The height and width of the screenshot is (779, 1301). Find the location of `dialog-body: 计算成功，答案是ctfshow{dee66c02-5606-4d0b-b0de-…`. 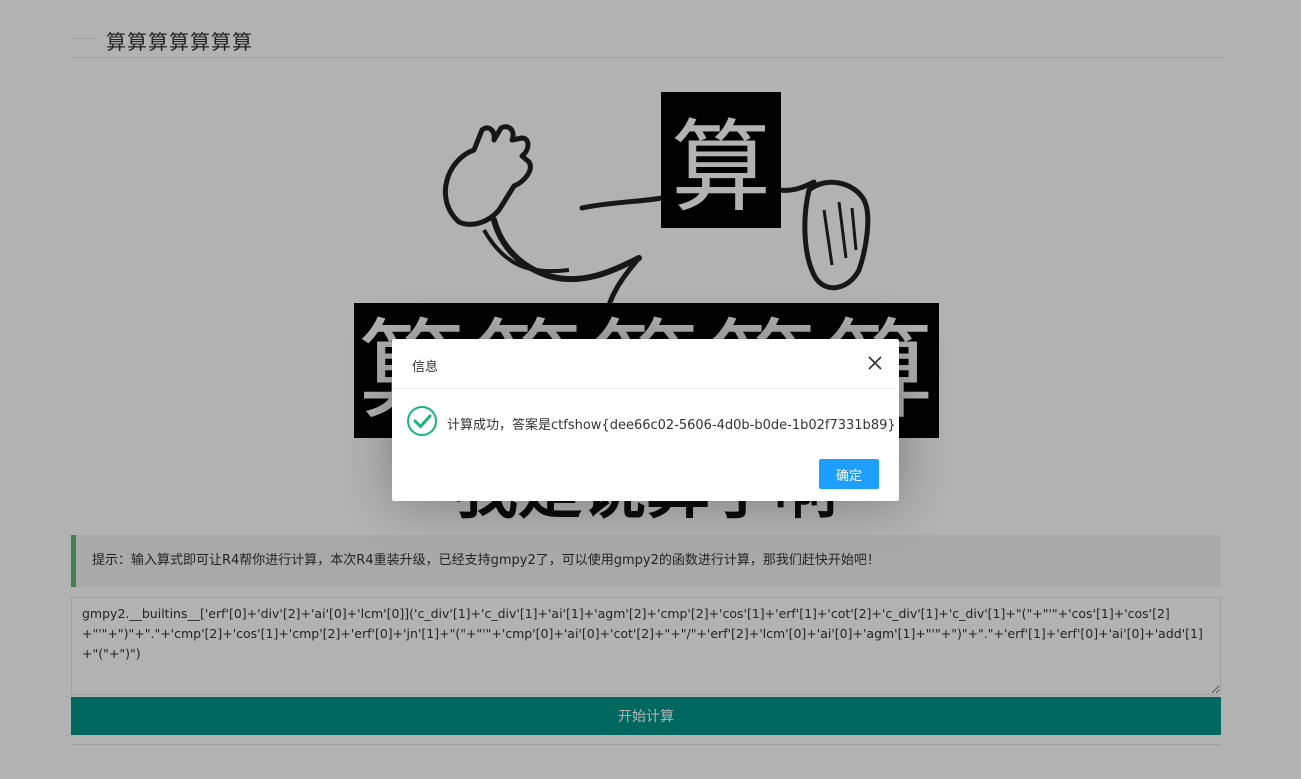

dialog-body: 计算成功，答案是ctfshow{dee66c02-5606-4d0b-b0de-… is located at coordinates (645, 421).